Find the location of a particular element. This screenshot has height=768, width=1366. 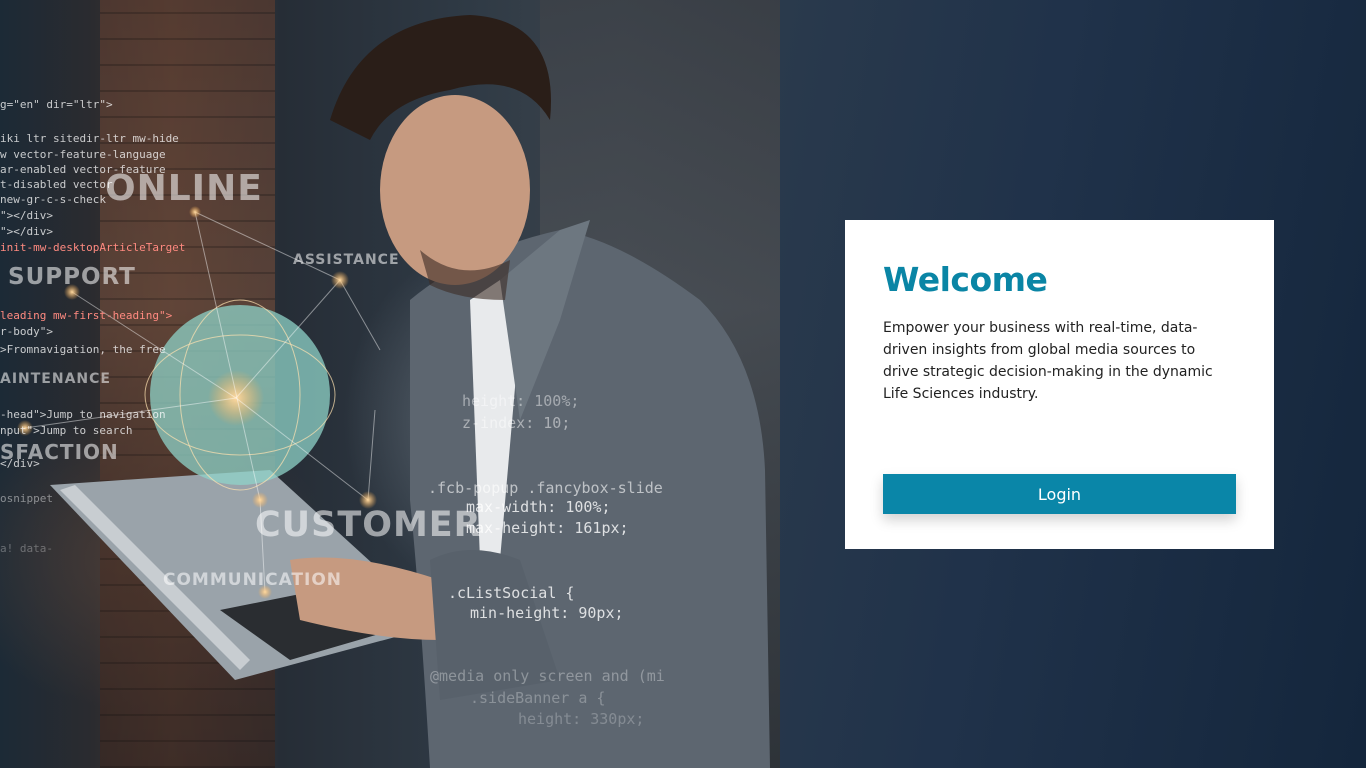

code-line: z-index: 10; is located at coordinates (516, 423).